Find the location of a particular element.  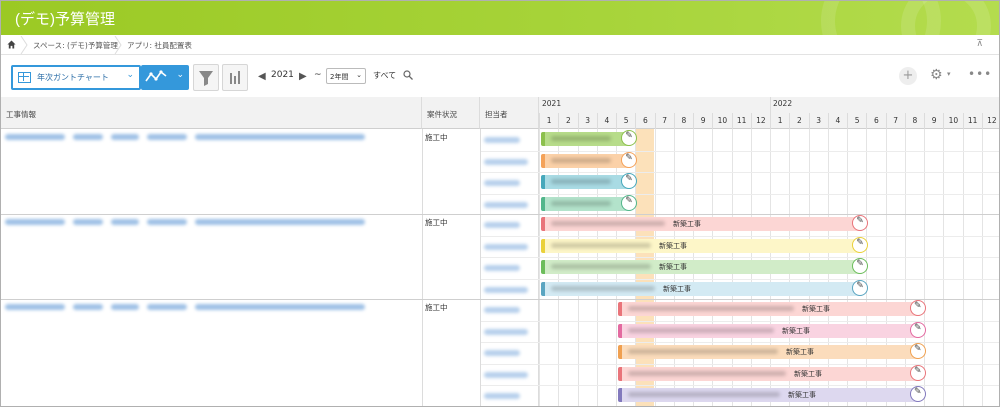

more-options-icon: ••• is located at coordinates (980, 74).